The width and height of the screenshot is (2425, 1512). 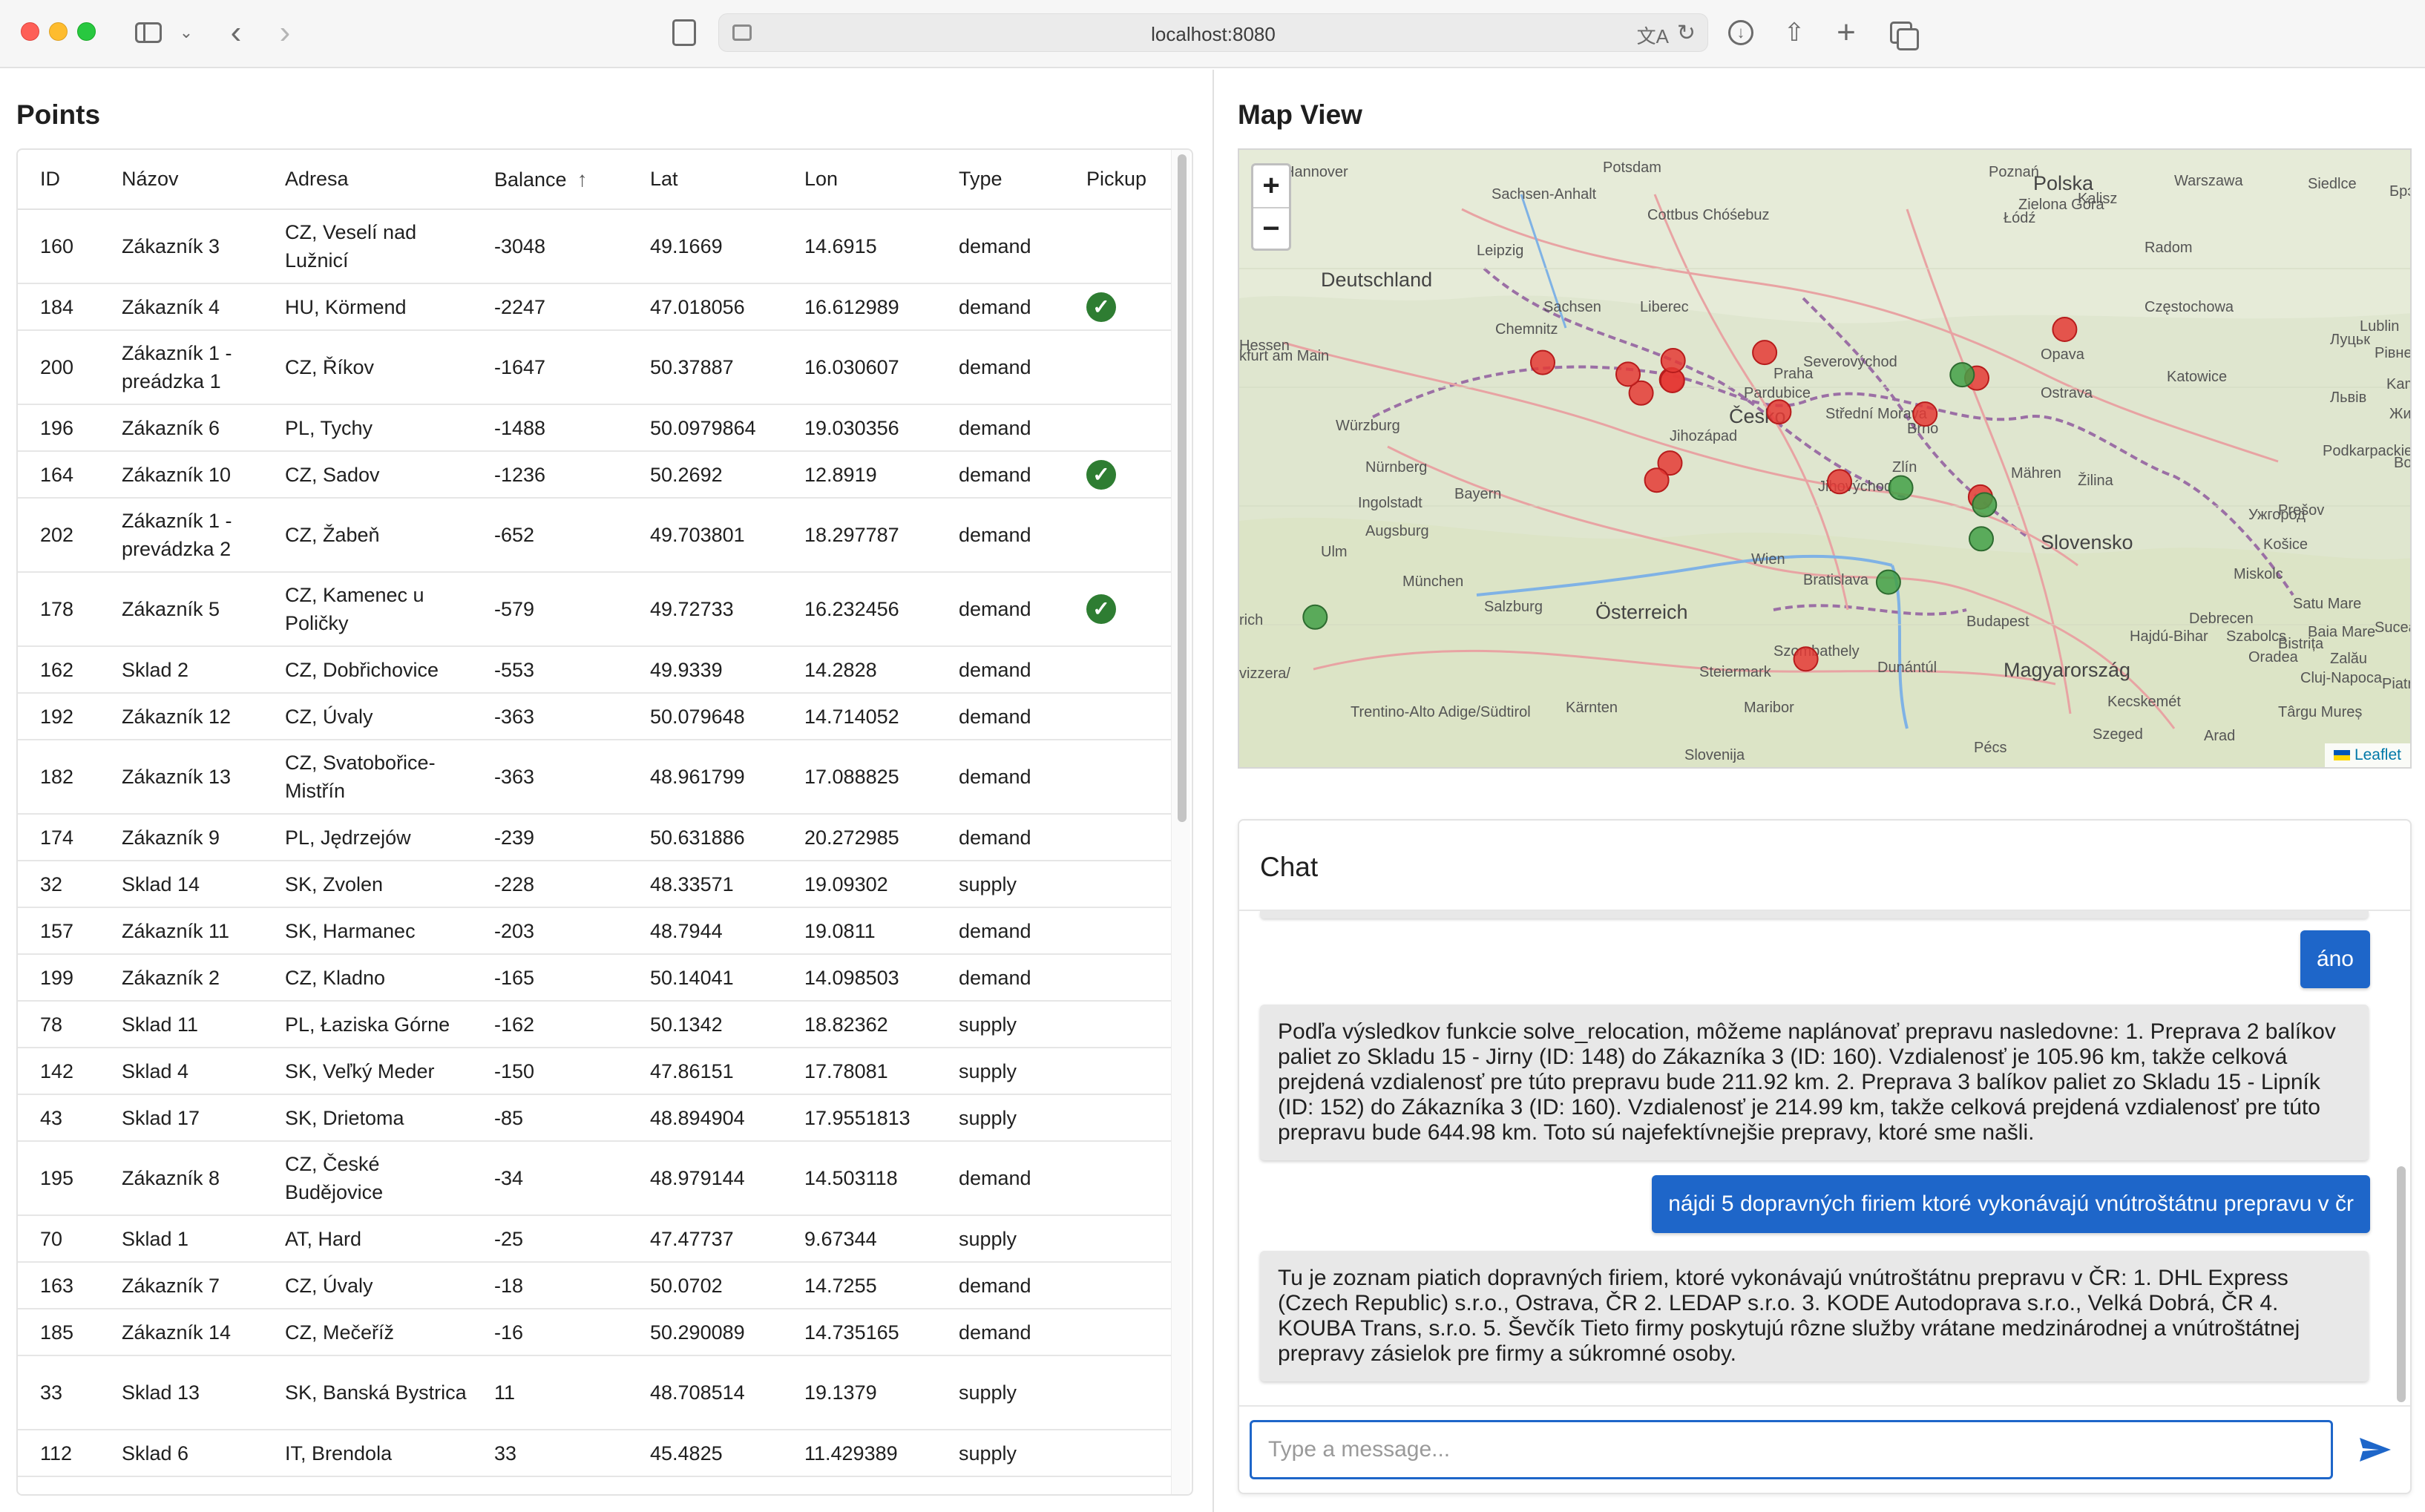 I want to click on plus-icon: +, so click(x=1846, y=32).